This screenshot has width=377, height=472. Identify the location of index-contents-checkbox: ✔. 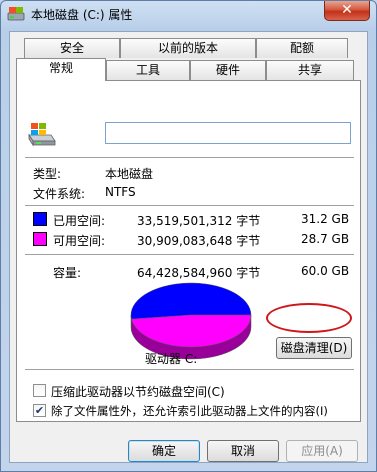
(39, 410).